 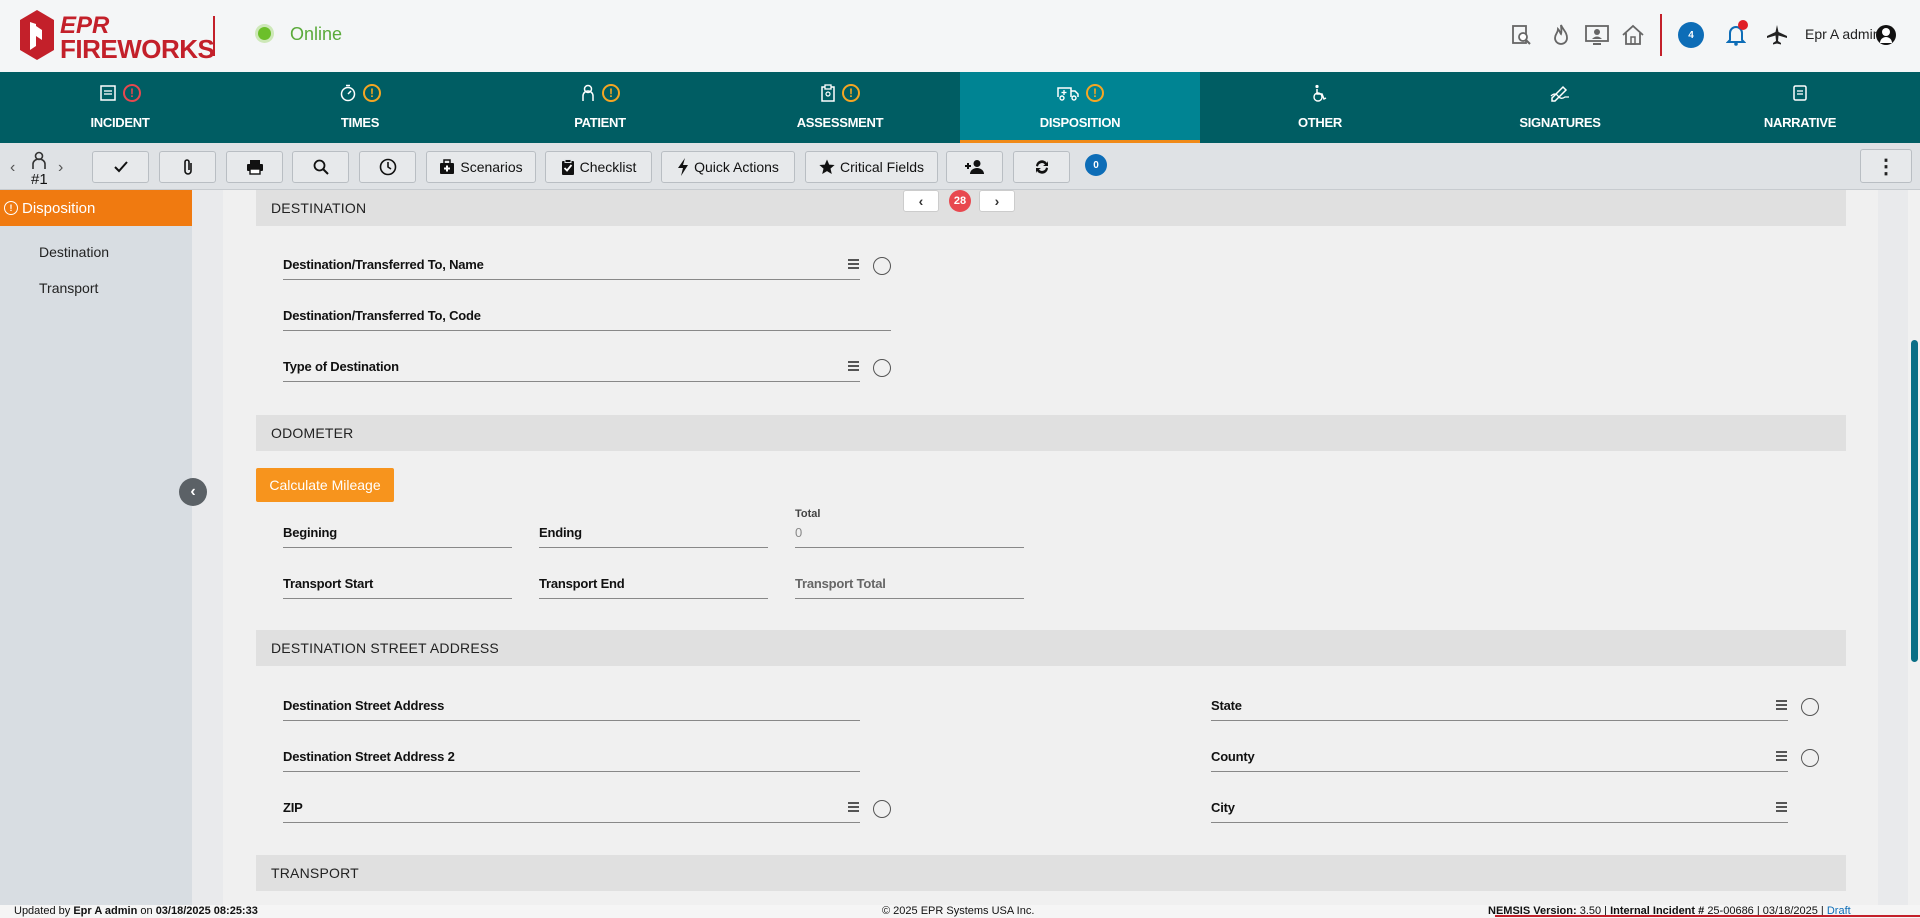 What do you see at coordinates (997, 201) in the screenshot?
I see `next-page-button: ›` at bounding box center [997, 201].